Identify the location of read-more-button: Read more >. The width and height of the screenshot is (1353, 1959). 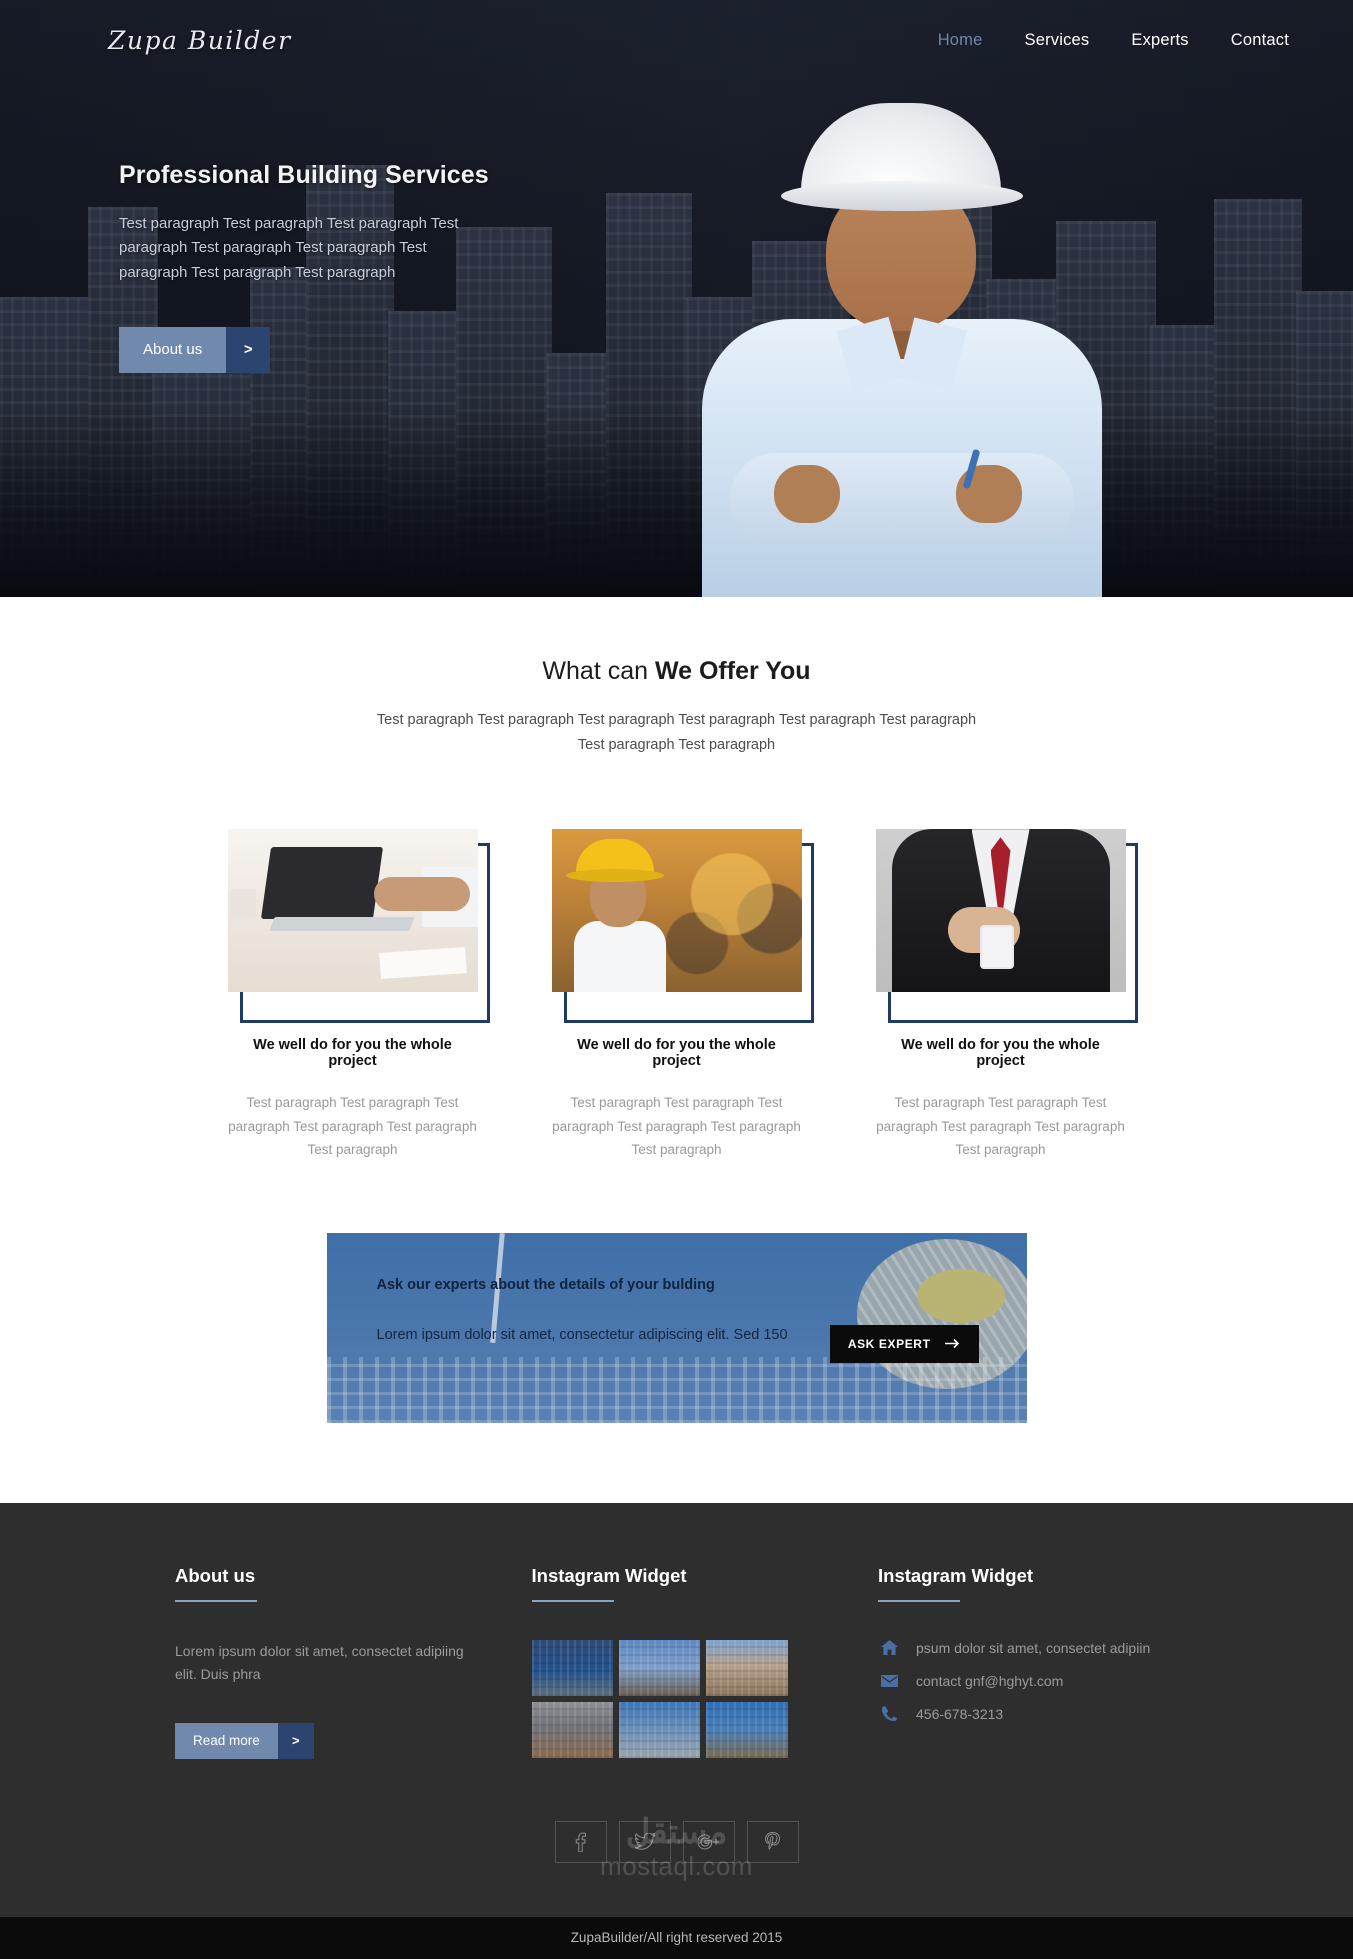
(244, 1740).